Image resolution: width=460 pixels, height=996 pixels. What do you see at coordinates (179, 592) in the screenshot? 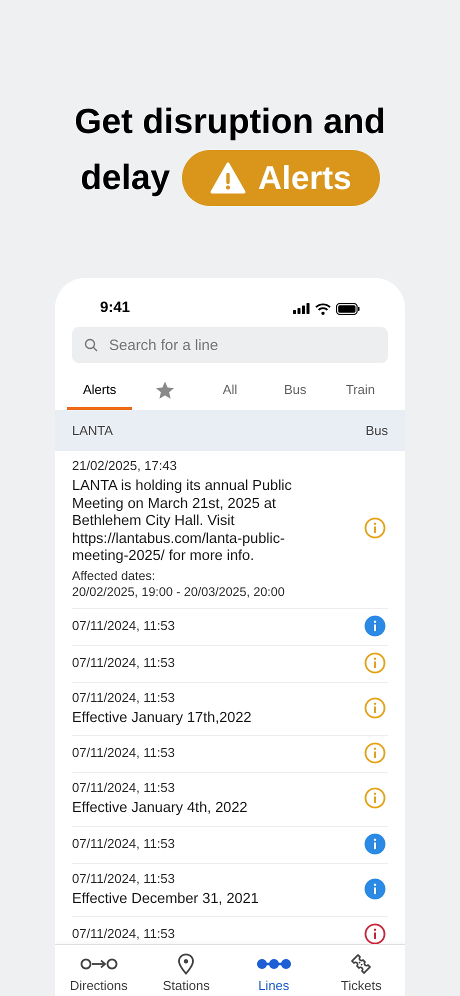
I see `affected-dates: 20/02/2025, 19:00 - 20/03/2025, 20:00` at bounding box center [179, 592].